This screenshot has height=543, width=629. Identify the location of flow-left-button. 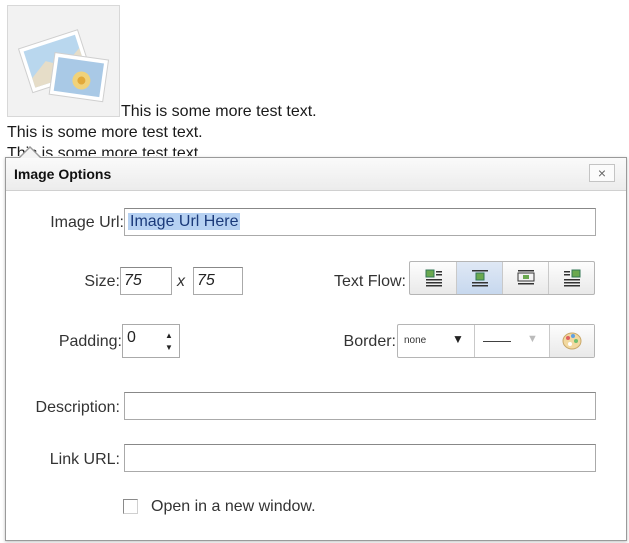
(434, 278).